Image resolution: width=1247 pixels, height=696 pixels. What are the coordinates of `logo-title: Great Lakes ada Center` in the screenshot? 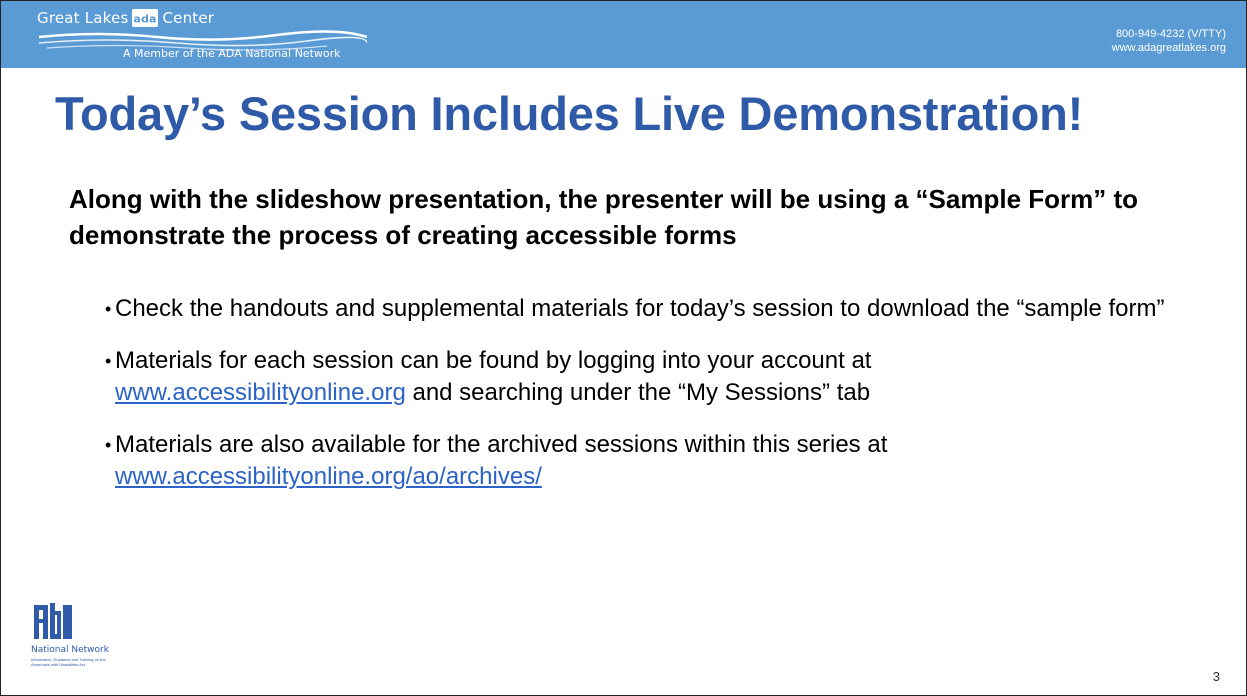 It's located at (125, 18).